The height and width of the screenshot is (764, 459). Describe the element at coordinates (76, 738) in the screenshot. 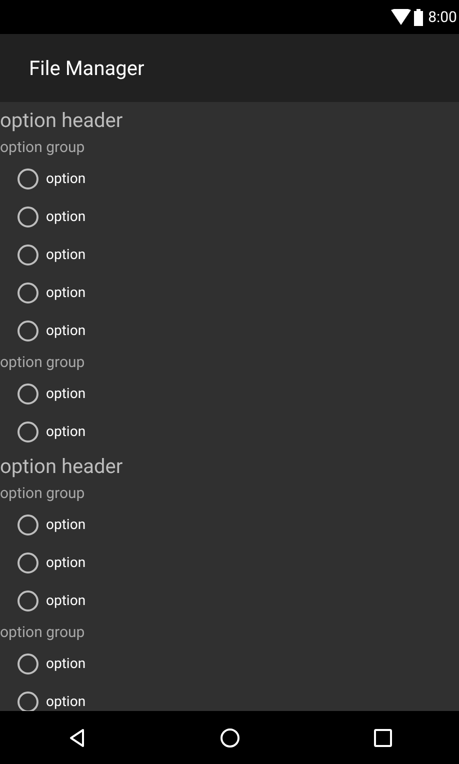

I see `back-icon` at that location.